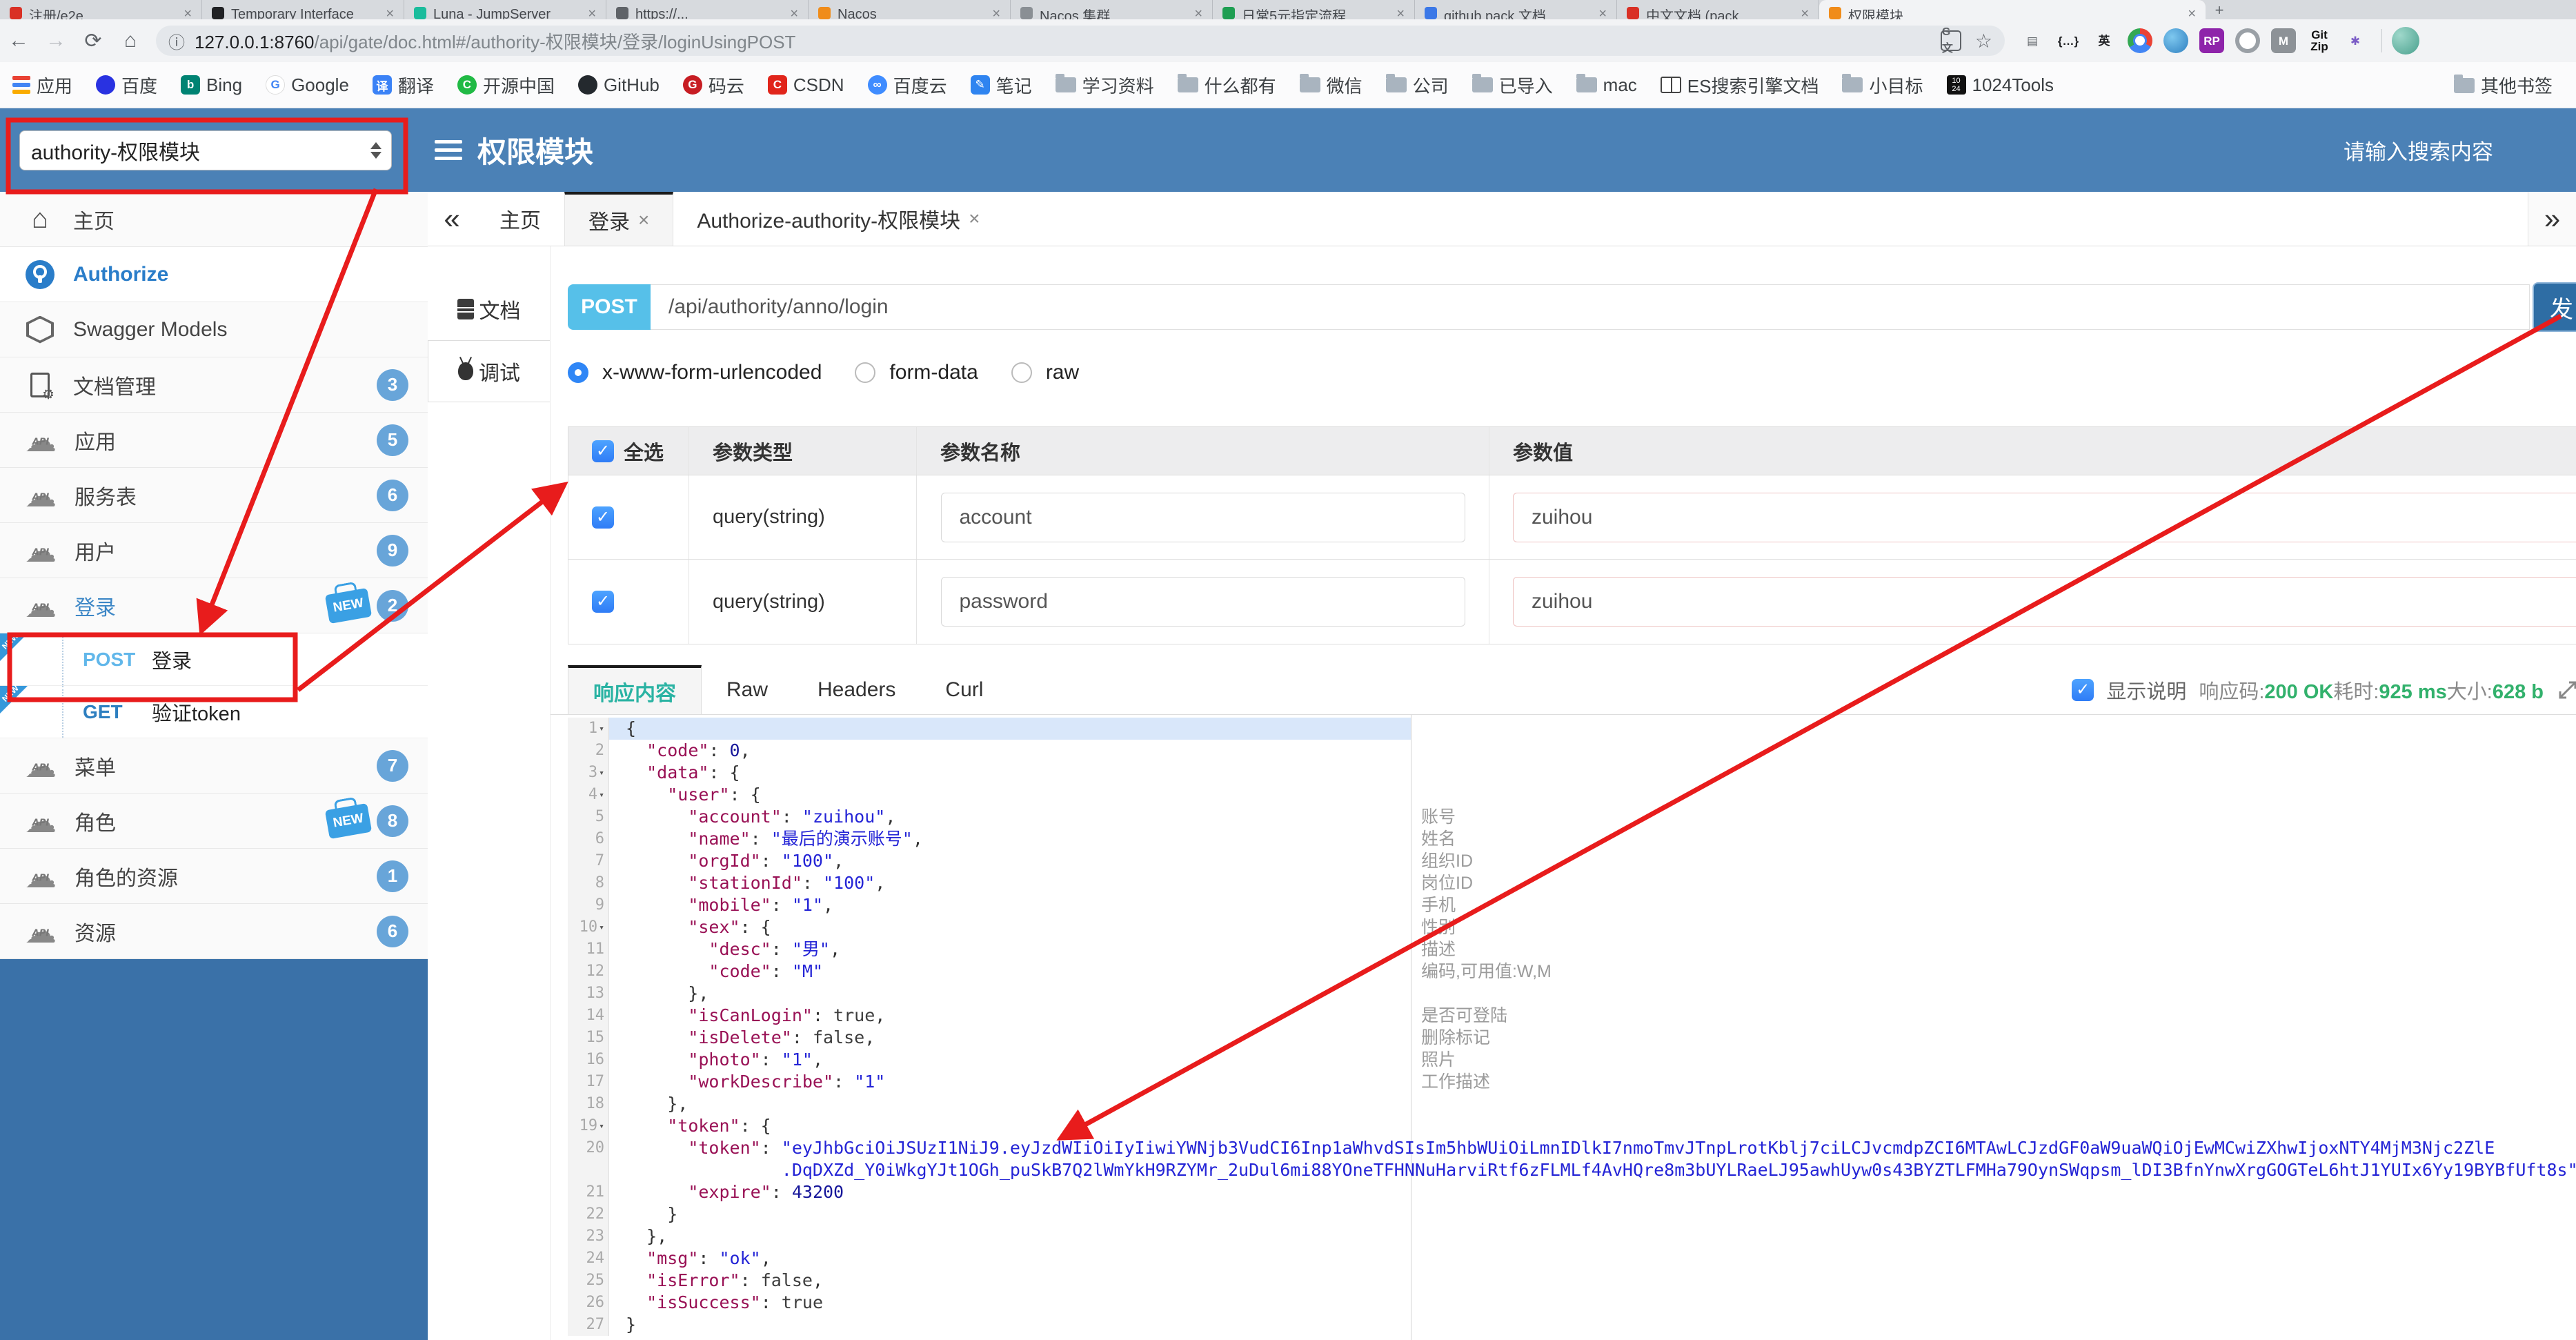 The width and height of the screenshot is (2576, 1340). I want to click on sidebar-subitem-登录: NEW POST 登录, so click(214, 658).